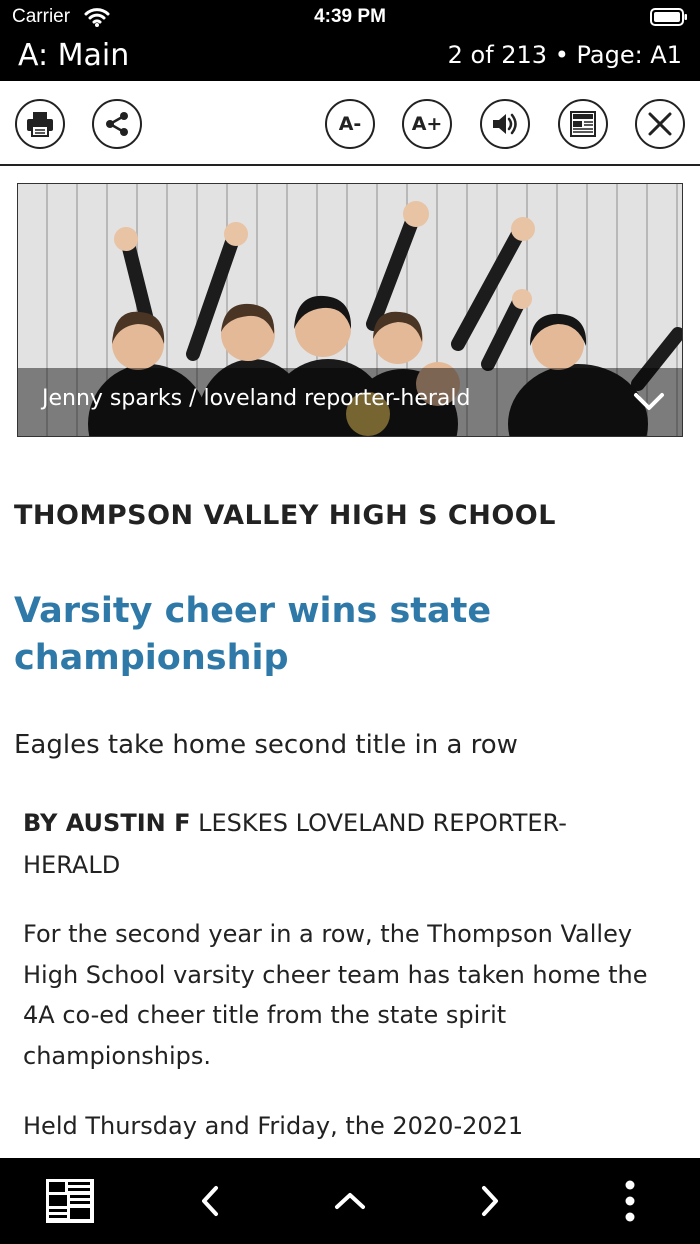  I want to click on share-button, so click(117, 124).